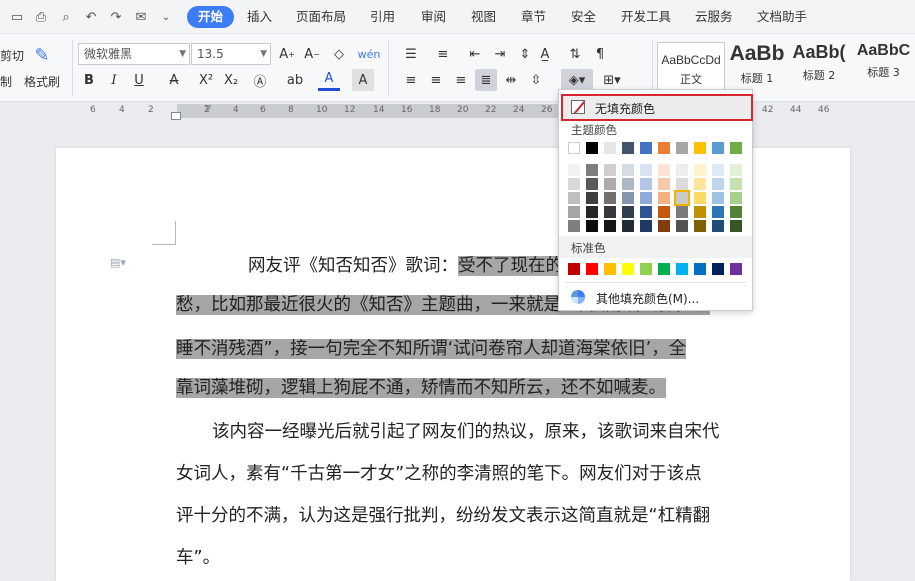 The image size is (915, 581). What do you see at coordinates (691, 69) in the screenshot?
I see `style-normal: AaBbCcDd 正文` at bounding box center [691, 69].